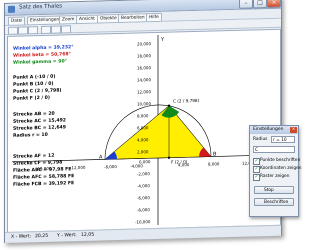 The height and width of the screenshot is (250, 320). I want to click on point-select: C, so click(274, 149).